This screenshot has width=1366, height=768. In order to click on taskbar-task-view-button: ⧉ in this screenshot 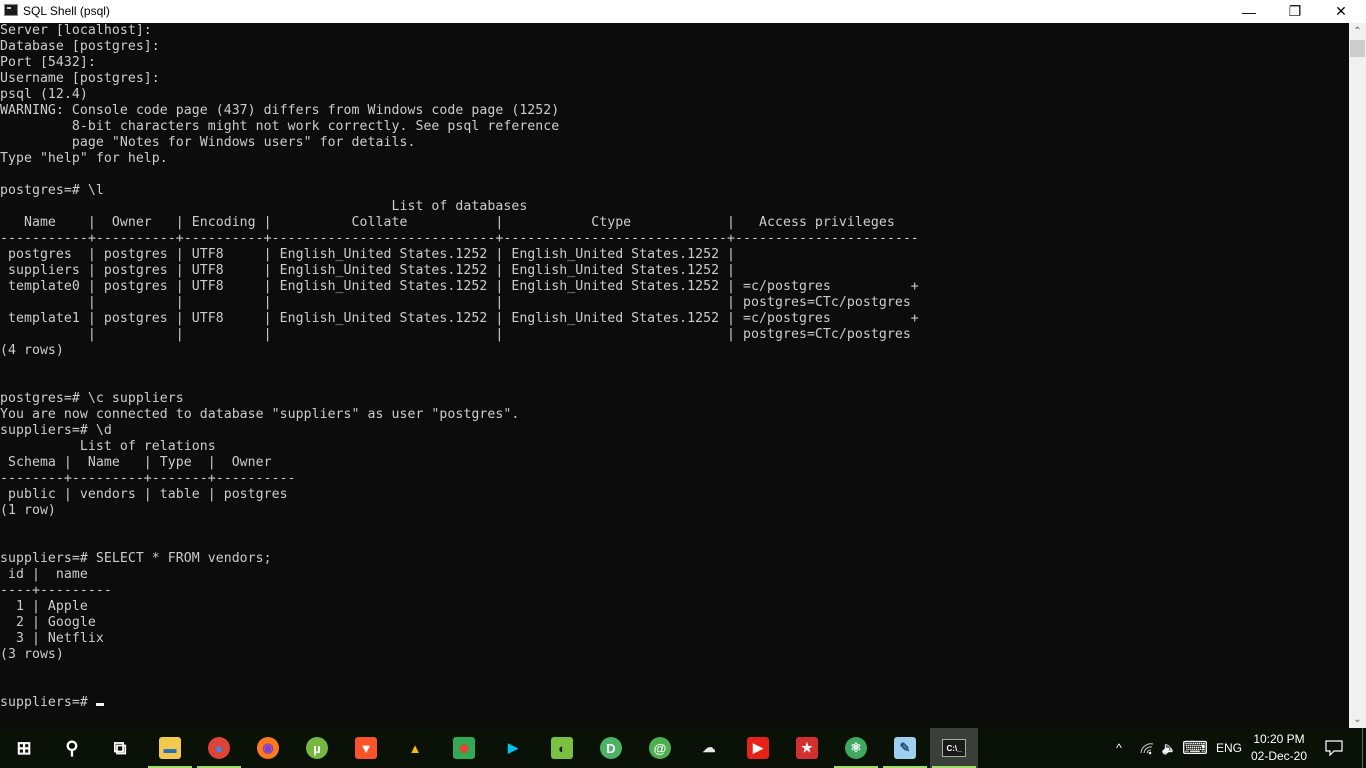, I will do `click(120, 748)`.